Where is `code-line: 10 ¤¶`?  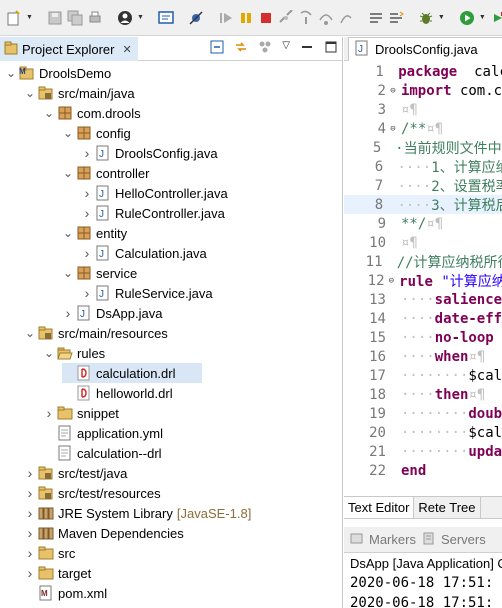 code-line: 10 ¤¶ is located at coordinates (423, 242).